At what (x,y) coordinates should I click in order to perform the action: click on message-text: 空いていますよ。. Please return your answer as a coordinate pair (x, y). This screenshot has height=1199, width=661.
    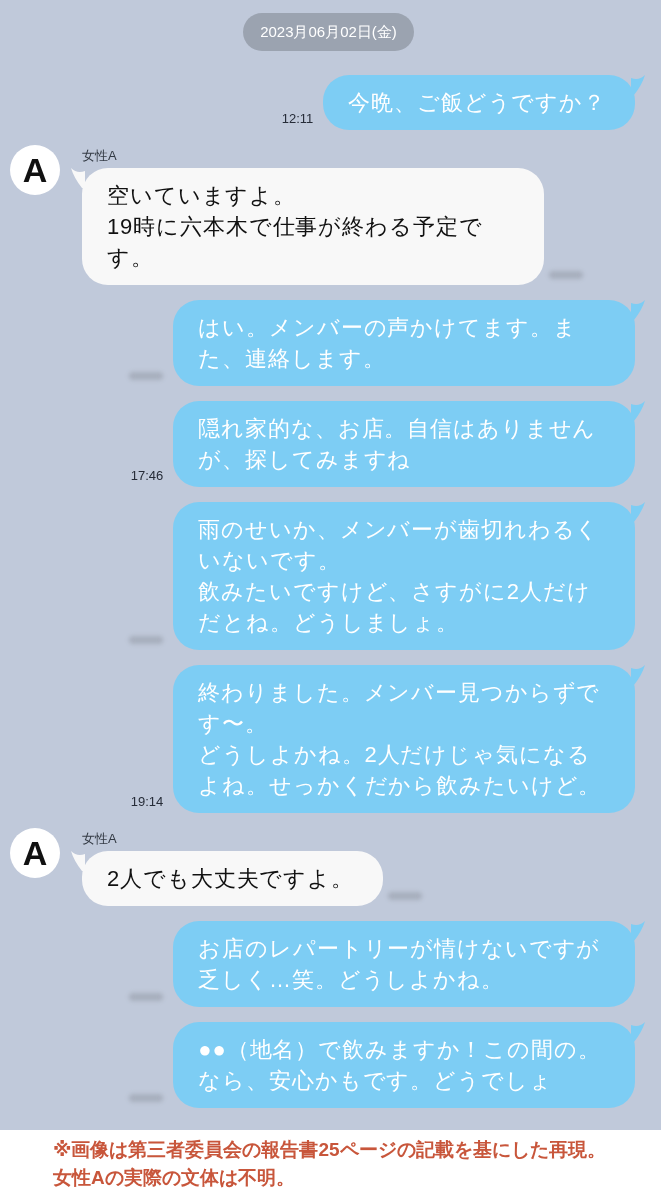
    Looking at the image, I should click on (202, 196).